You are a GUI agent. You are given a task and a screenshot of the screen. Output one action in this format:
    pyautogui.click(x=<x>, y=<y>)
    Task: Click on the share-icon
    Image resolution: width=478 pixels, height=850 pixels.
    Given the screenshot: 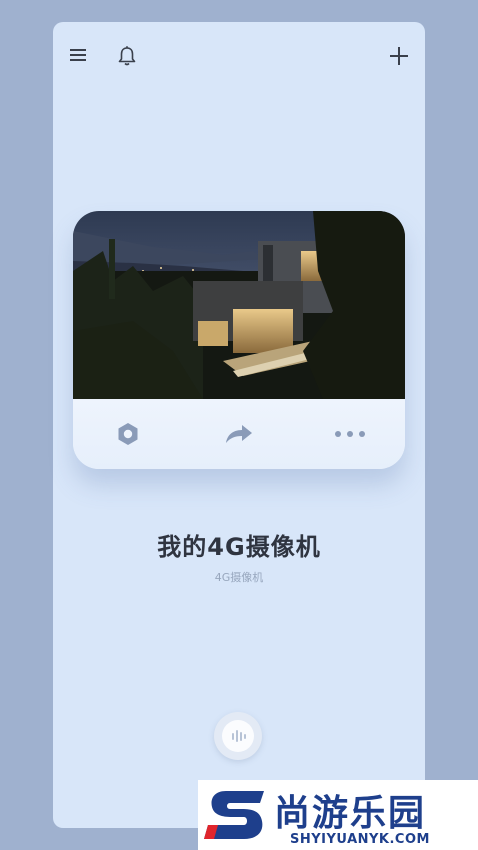 What is the action you would take?
    pyautogui.click(x=239, y=434)
    